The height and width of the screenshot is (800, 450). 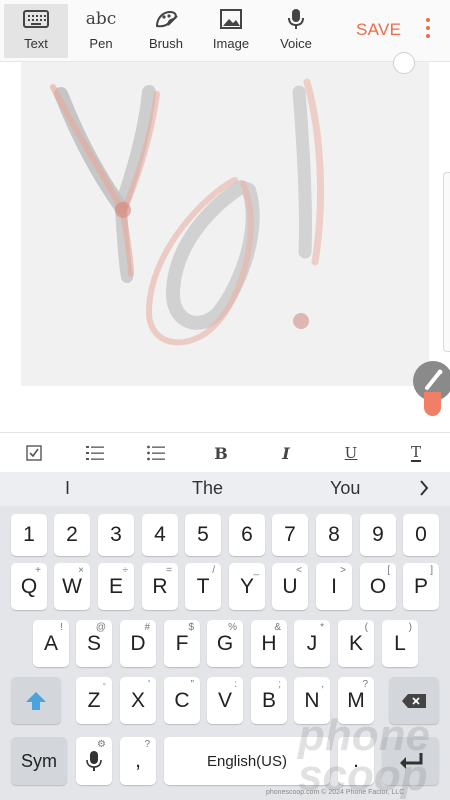 I want to click on settings-gear-icon: ⚙, so click(x=101, y=744).